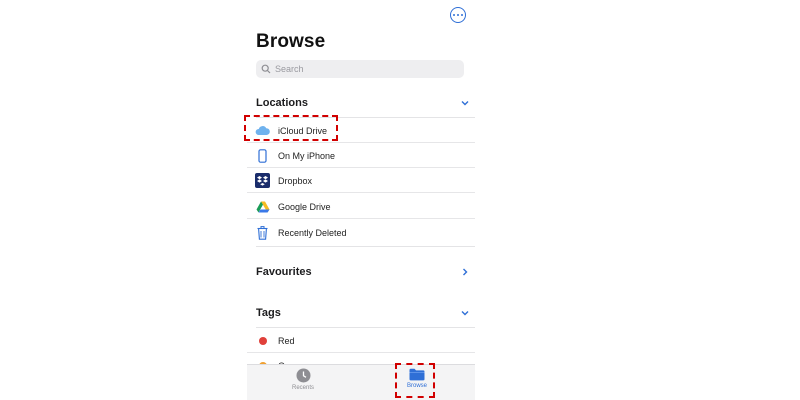  What do you see at coordinates (361, 206) in the screenshot?
I see `location-item-google-drive: Google Drive` at bounding box center [361, 206].